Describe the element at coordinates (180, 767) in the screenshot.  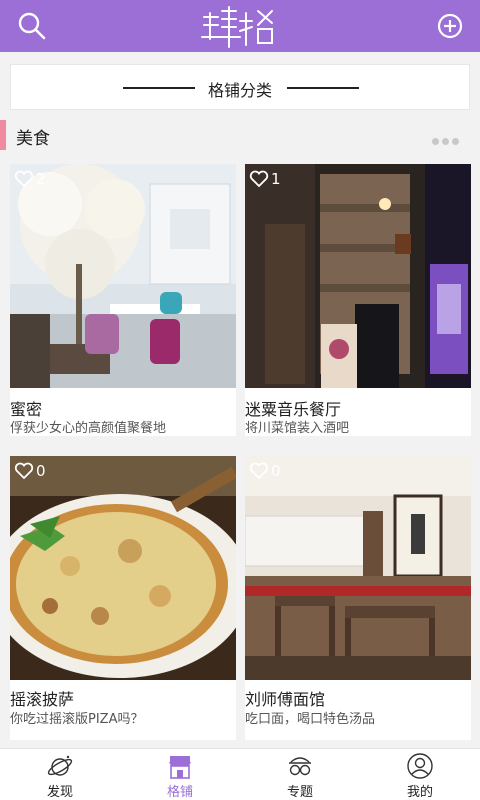
I see `shop-icon` at that location.